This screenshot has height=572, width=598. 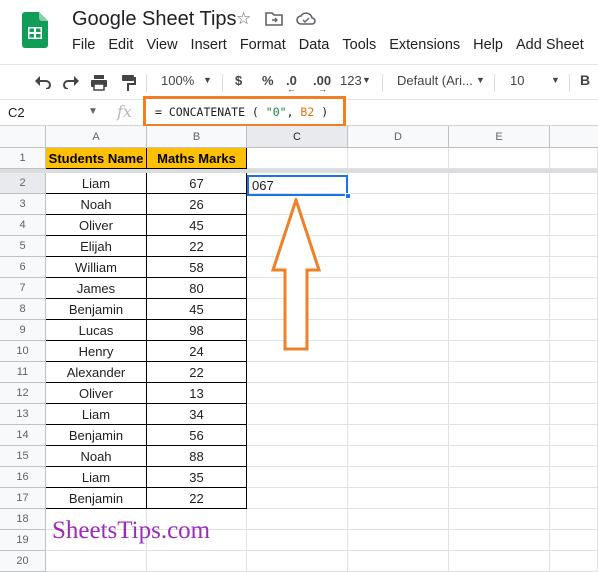 I want to click on redo-icon, so click(x=71, y=82).